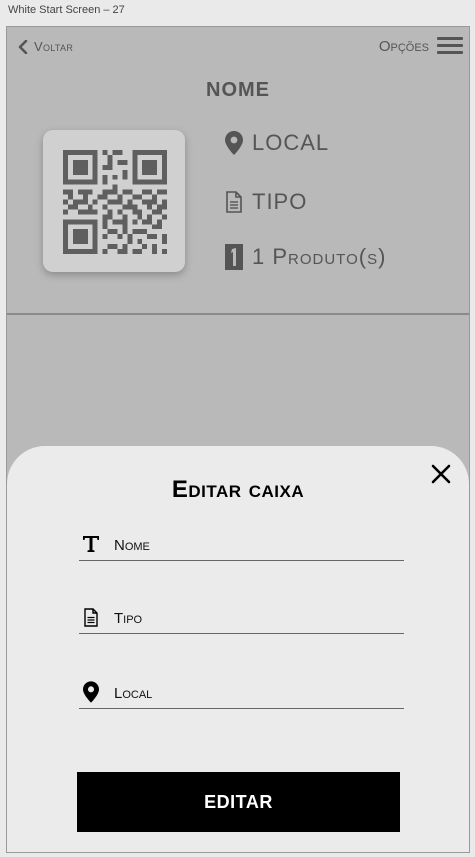  I want to click on produtos-count-text: 1 Produto(s), so click(319, 256).